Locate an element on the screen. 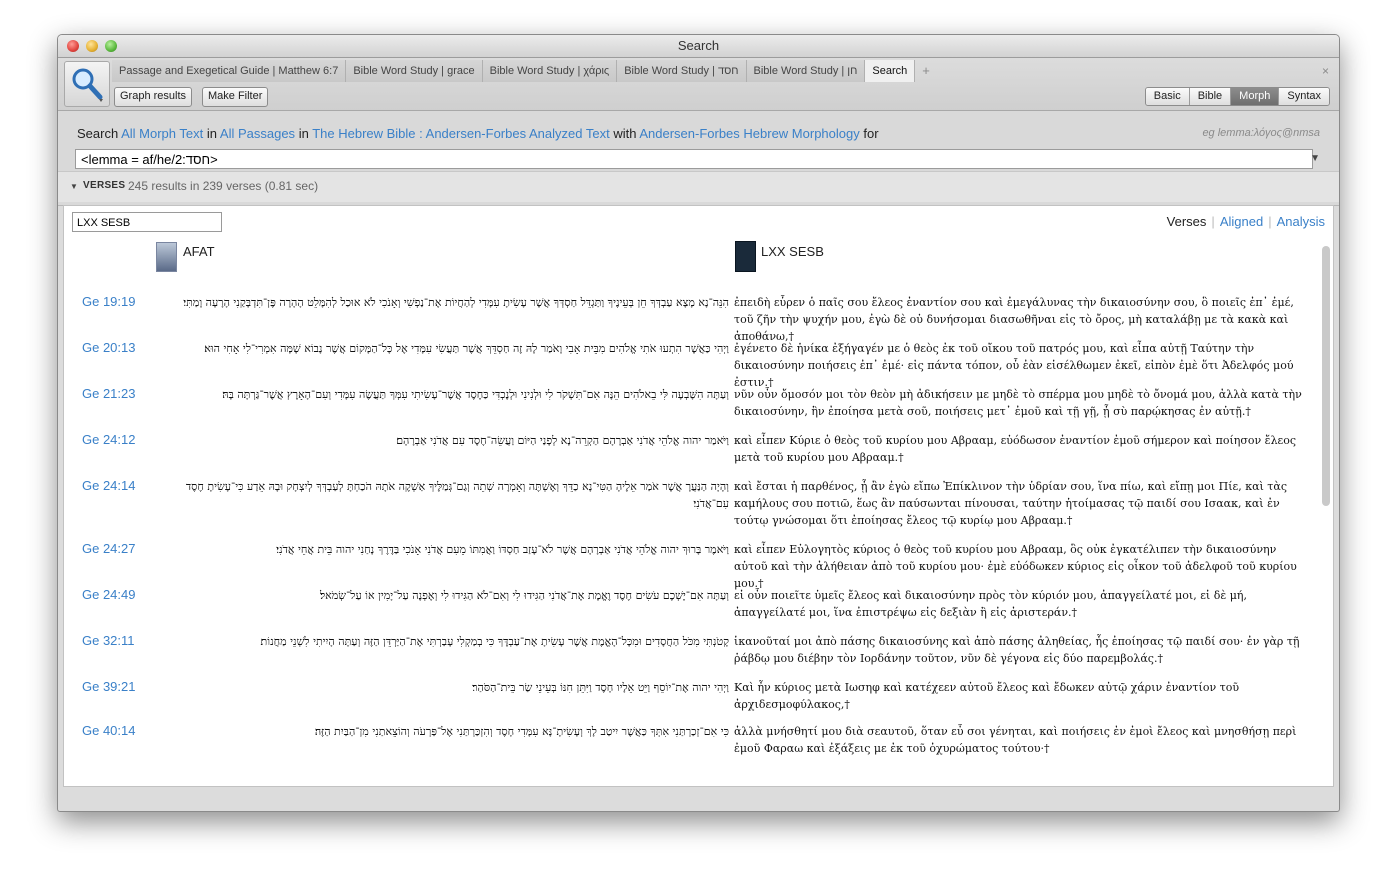 The width and height of the screenshot is (1394, 888). lxx-book-icon is located at coordinates (745, 256).